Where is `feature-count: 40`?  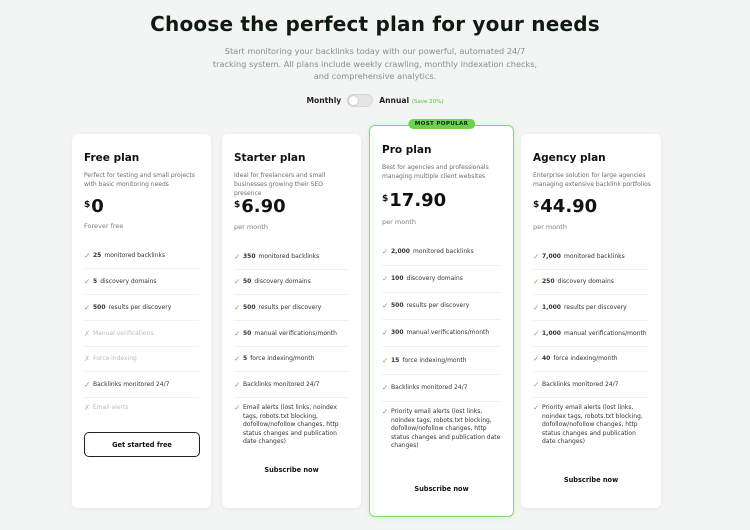
feature-count: 40 is located at coordinates (546, 358).